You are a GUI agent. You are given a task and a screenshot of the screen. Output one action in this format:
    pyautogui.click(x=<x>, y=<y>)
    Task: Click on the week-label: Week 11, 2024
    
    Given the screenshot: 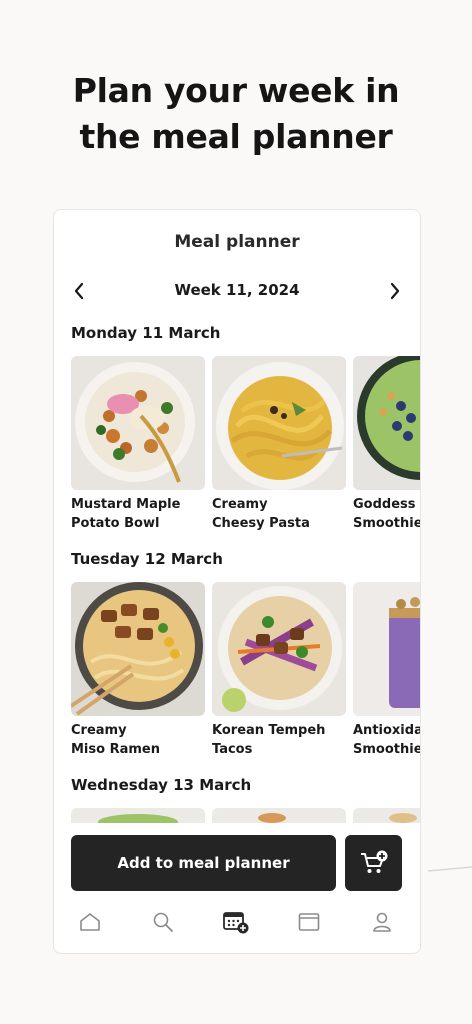 What is the action you would take?
    pyautogui.click(x=237, y=290)
    